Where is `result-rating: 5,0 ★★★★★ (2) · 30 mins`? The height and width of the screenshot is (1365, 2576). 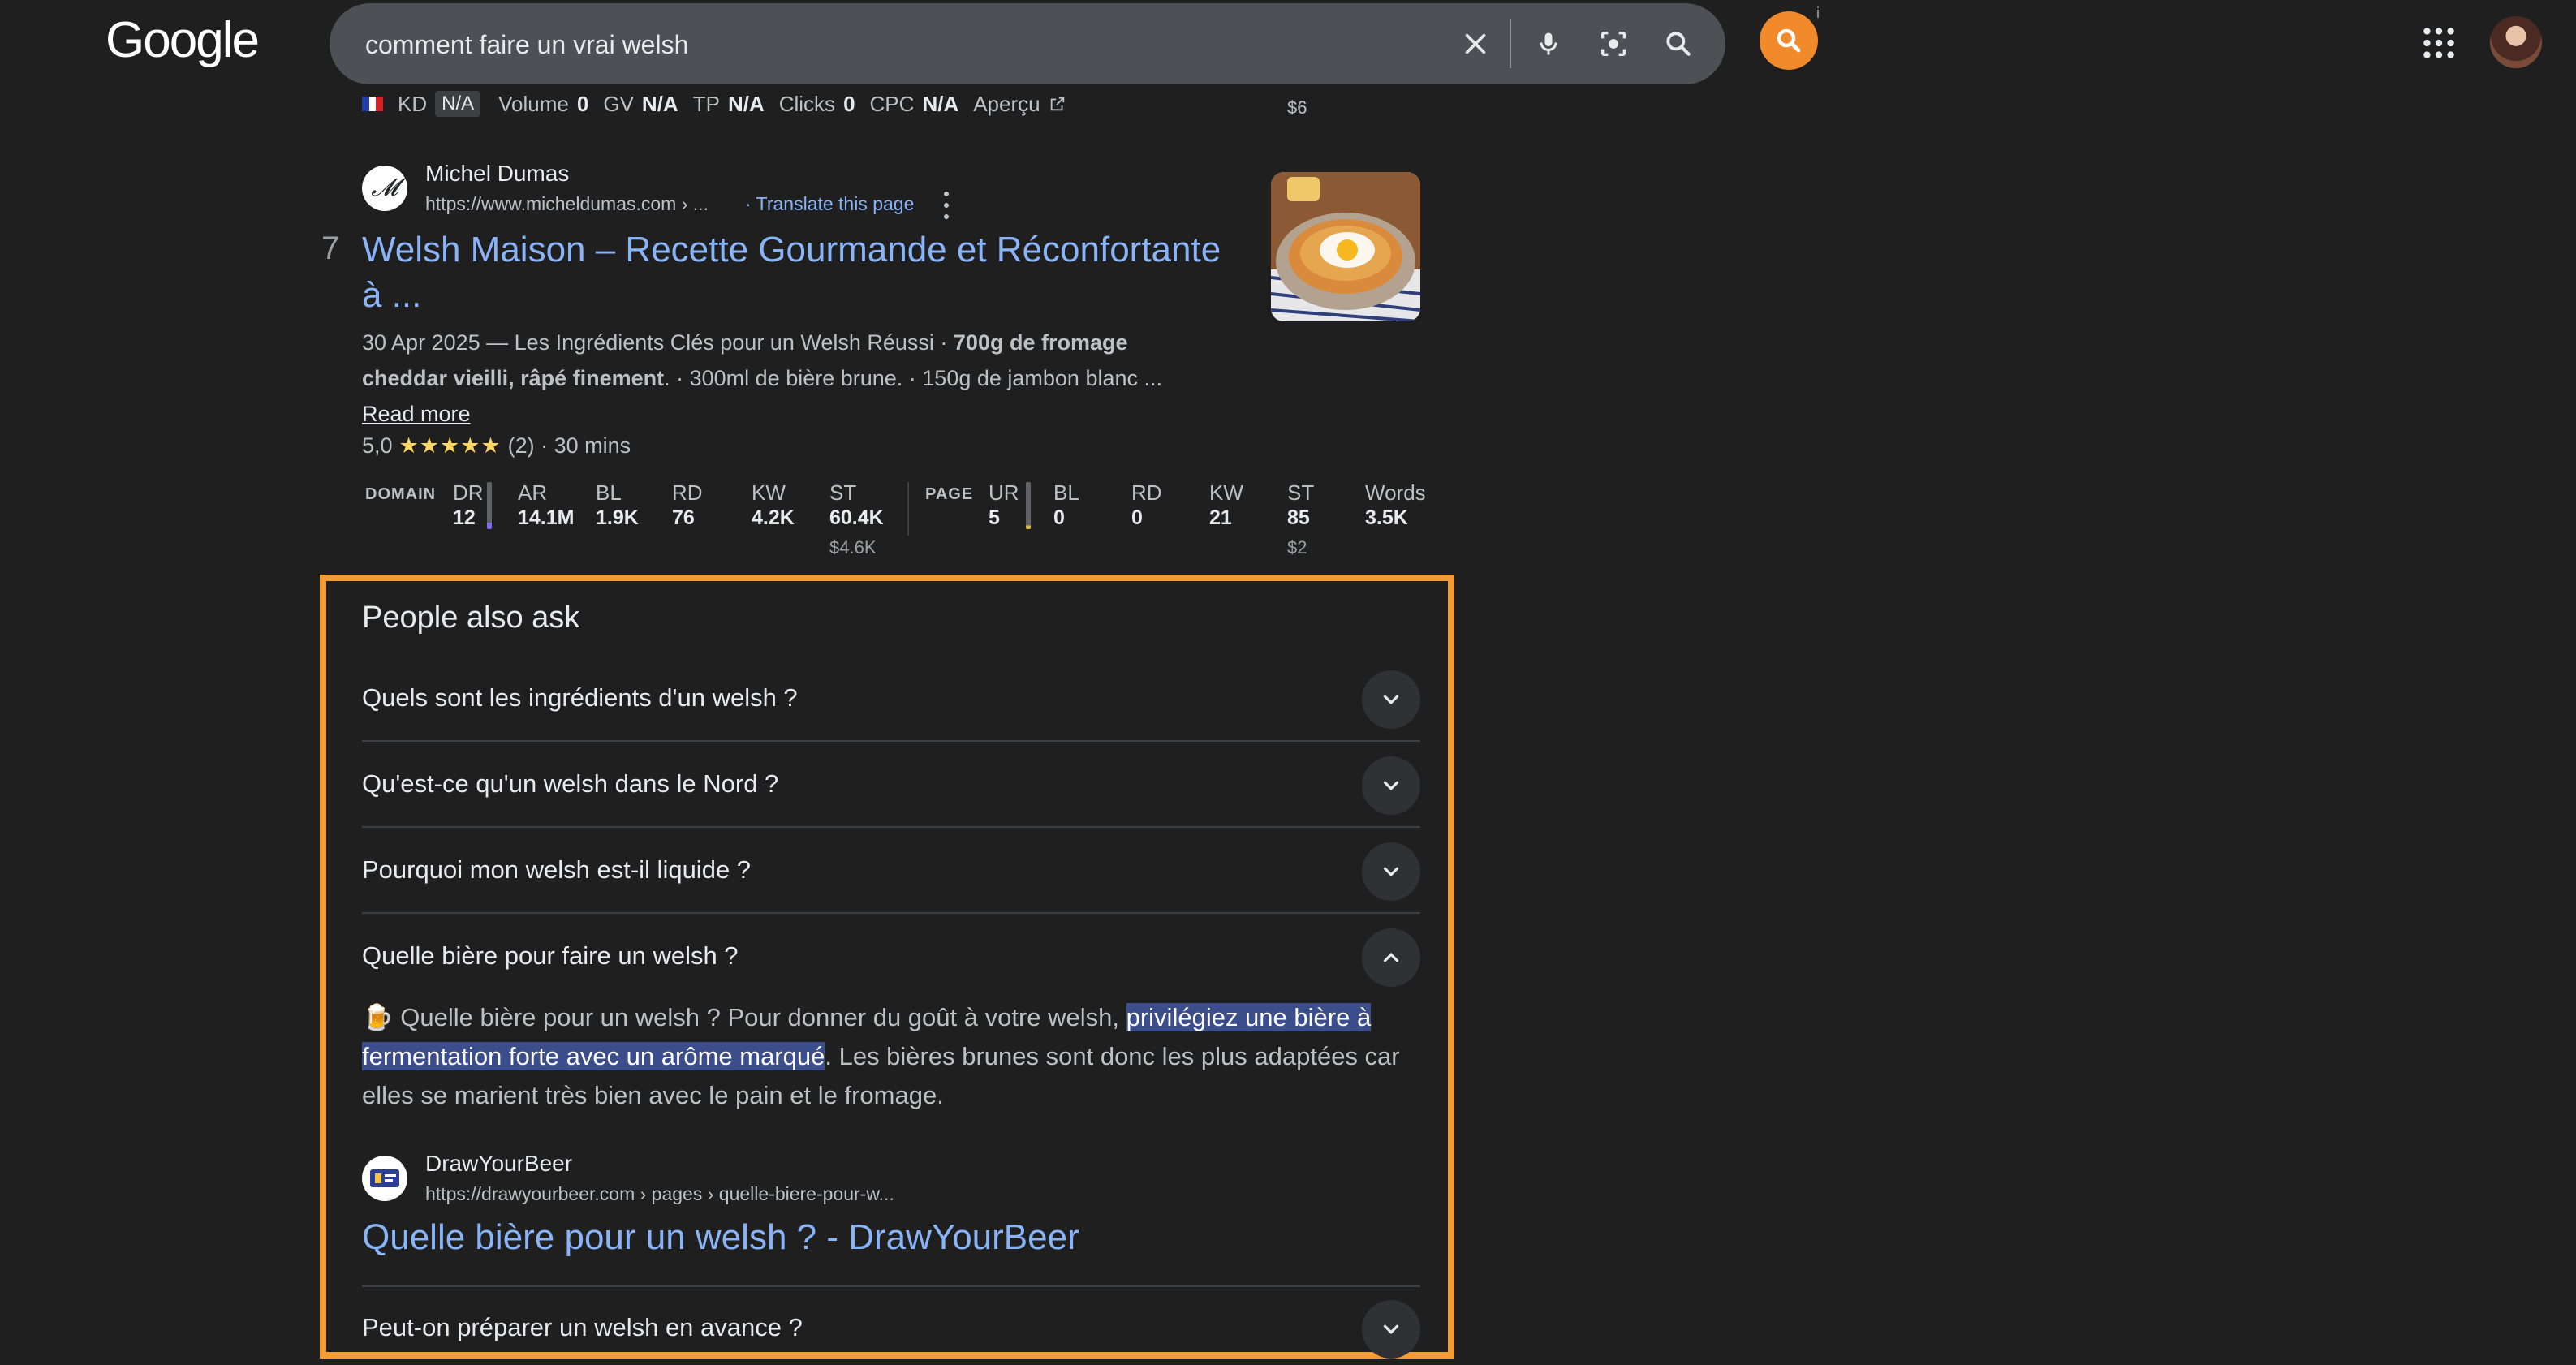
result-rating: 5,0 ★★★★★ (2) · 30 mins is located at coordinates (496, 446).